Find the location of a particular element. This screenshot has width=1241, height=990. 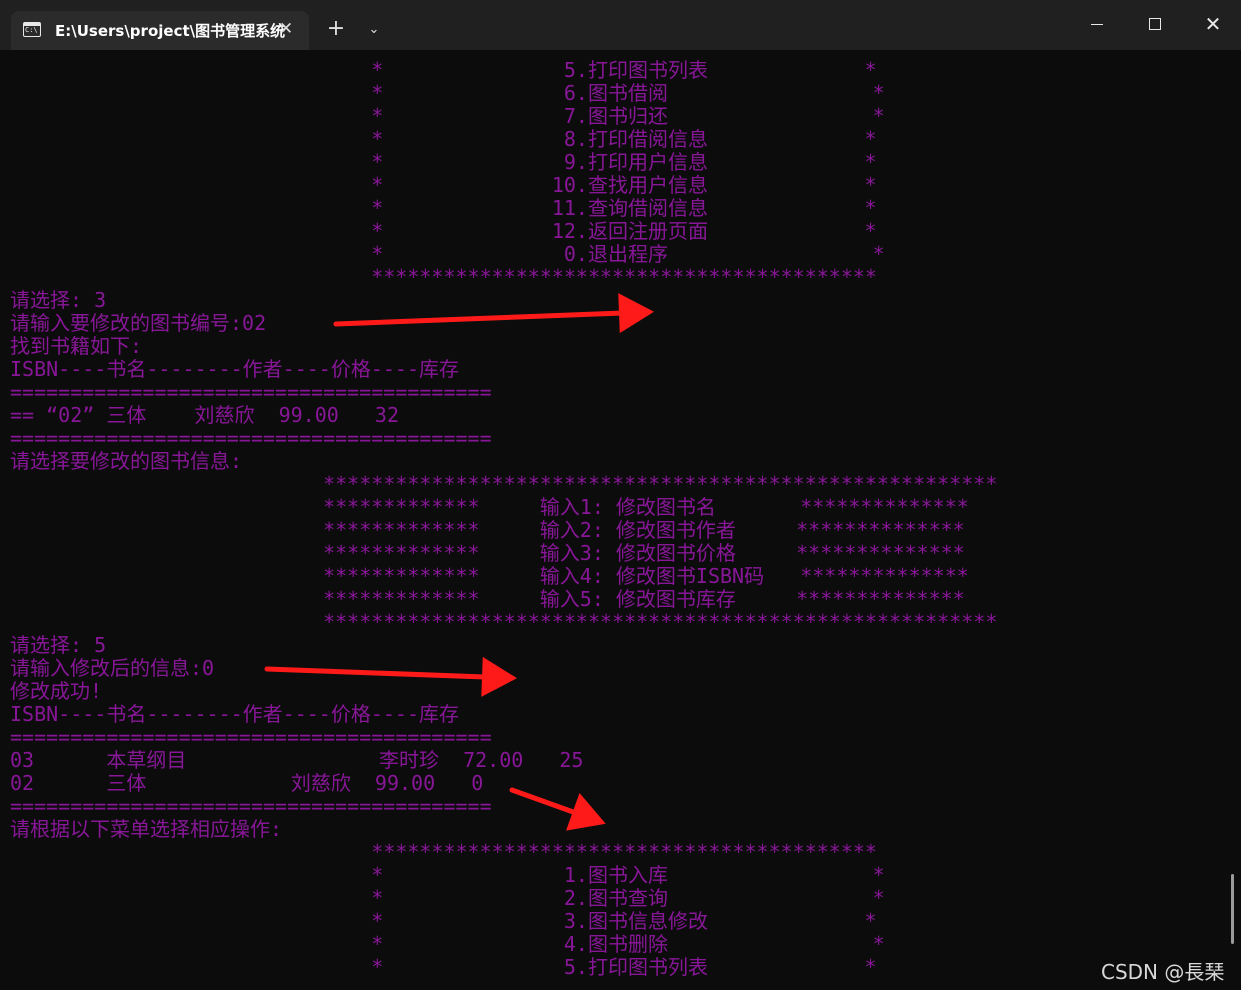

console-line: * 4.图书删除 * is located at coordinates (447, 944).